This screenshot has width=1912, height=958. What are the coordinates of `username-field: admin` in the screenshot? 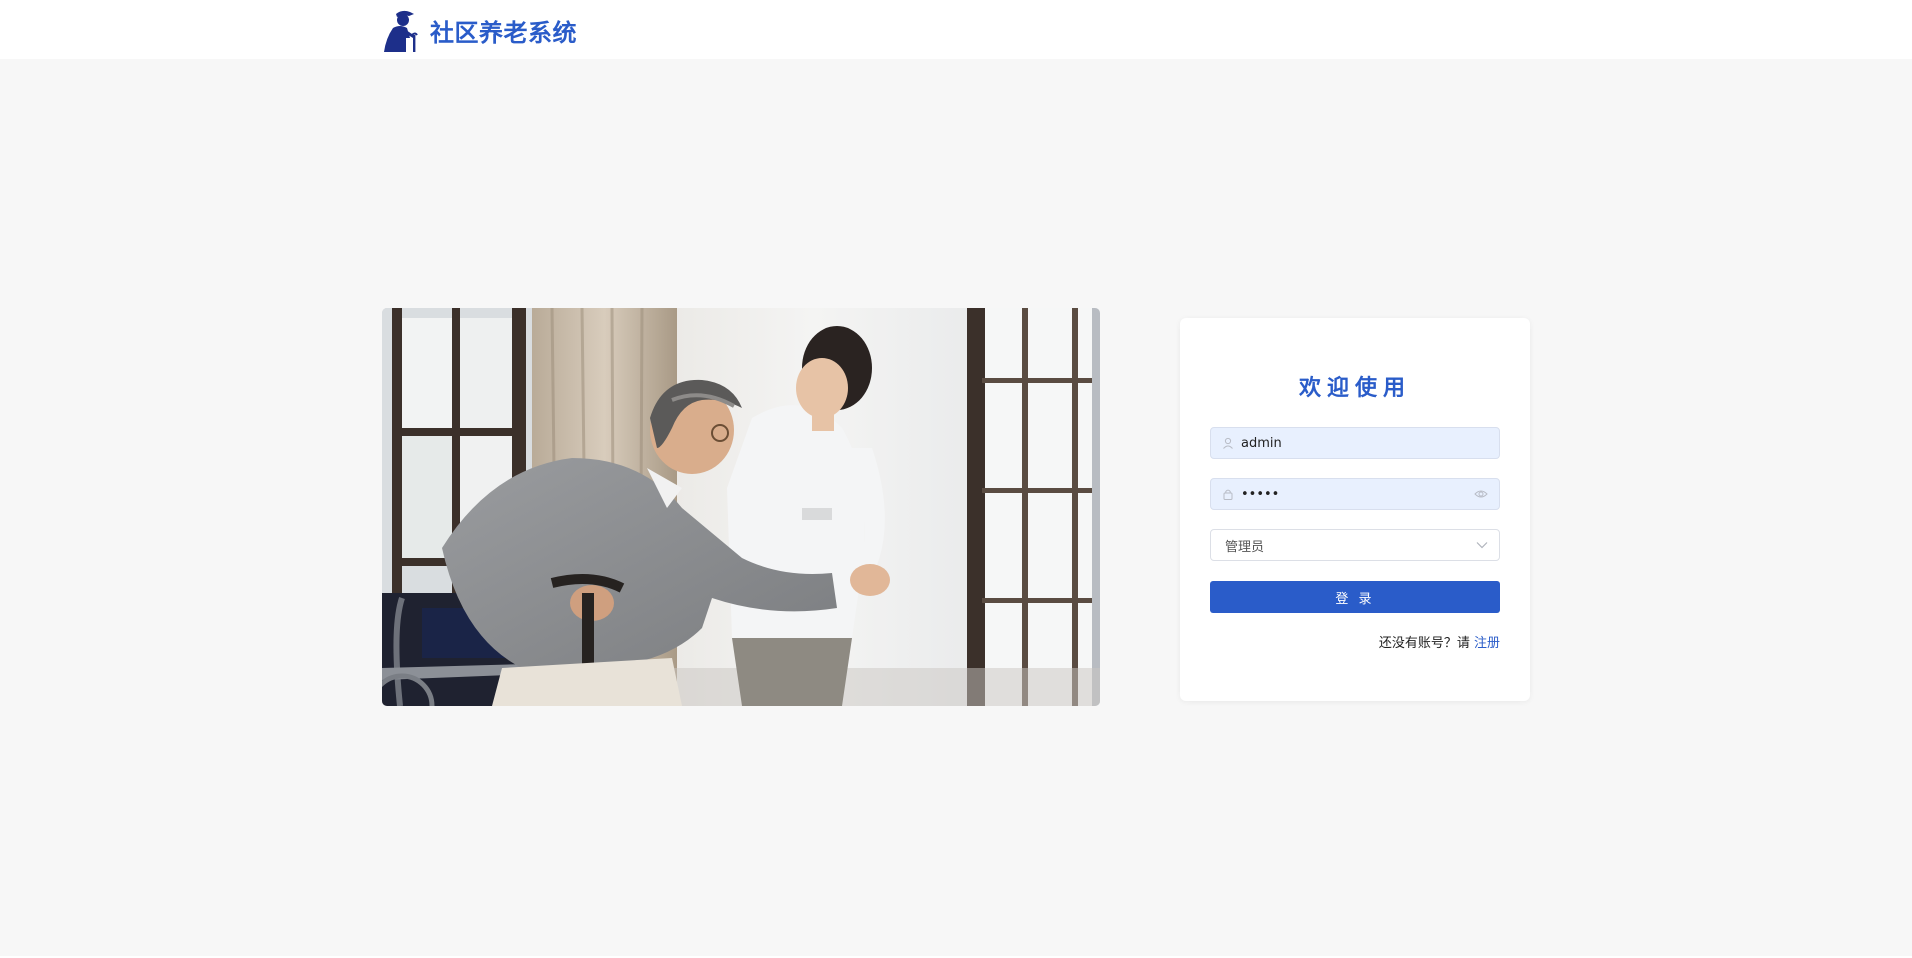 It's located at (1355, 443).